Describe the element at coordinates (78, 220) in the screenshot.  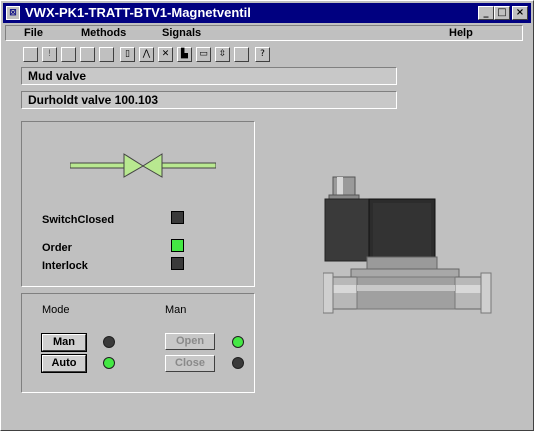
I see `switch-closed-label: SwitchClosed` at that location.